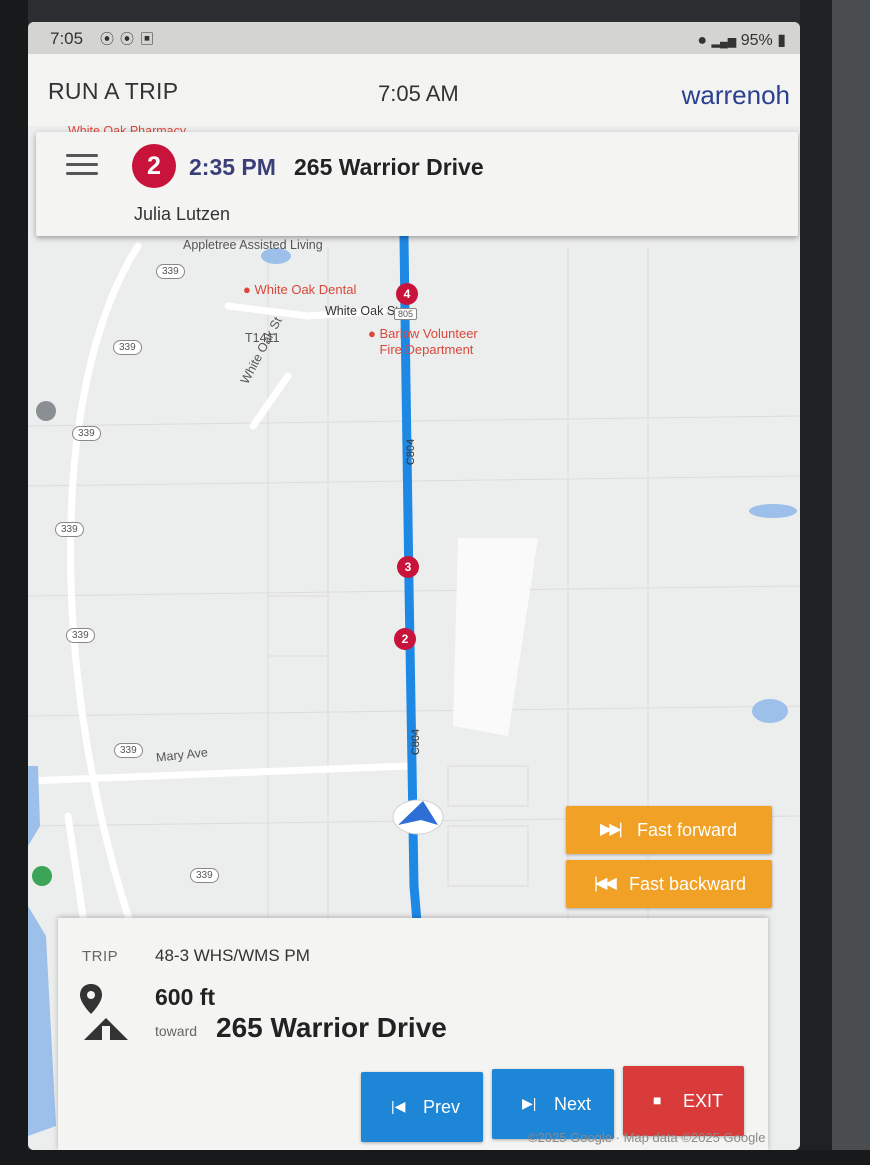 Image resolution: width=870 pixels, height=1165 pixels. I want to click on route-shield-805: 805, so click(406, 314).